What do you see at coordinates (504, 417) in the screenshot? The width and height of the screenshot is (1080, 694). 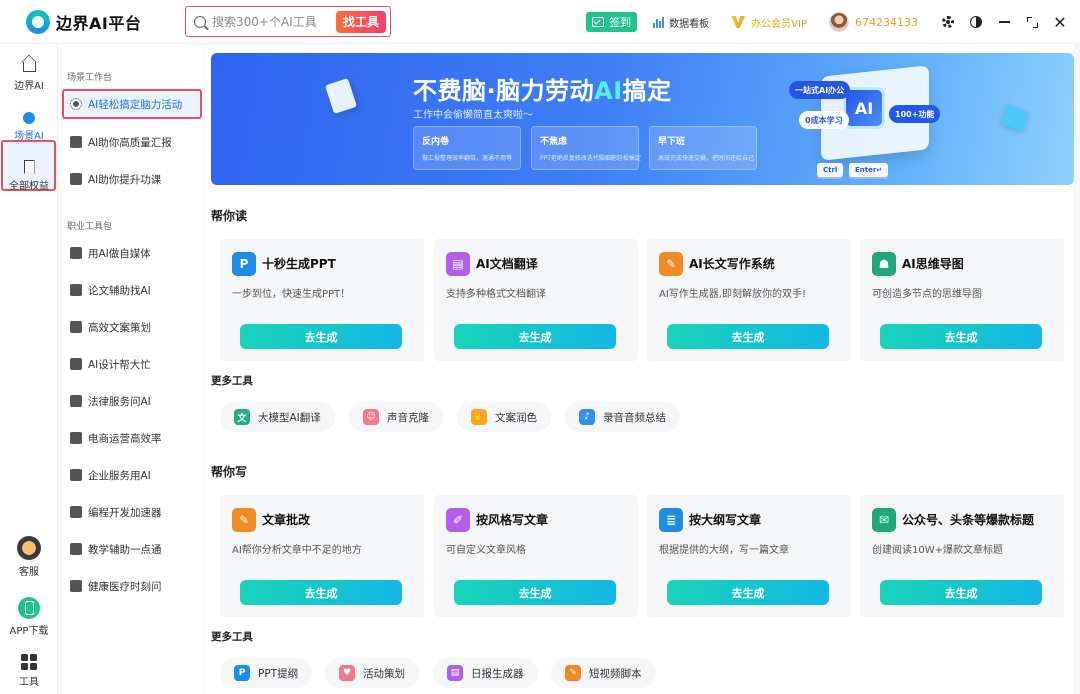 I see `tool-chip: ✋ 文案润色` at bounding box center [504, 417].